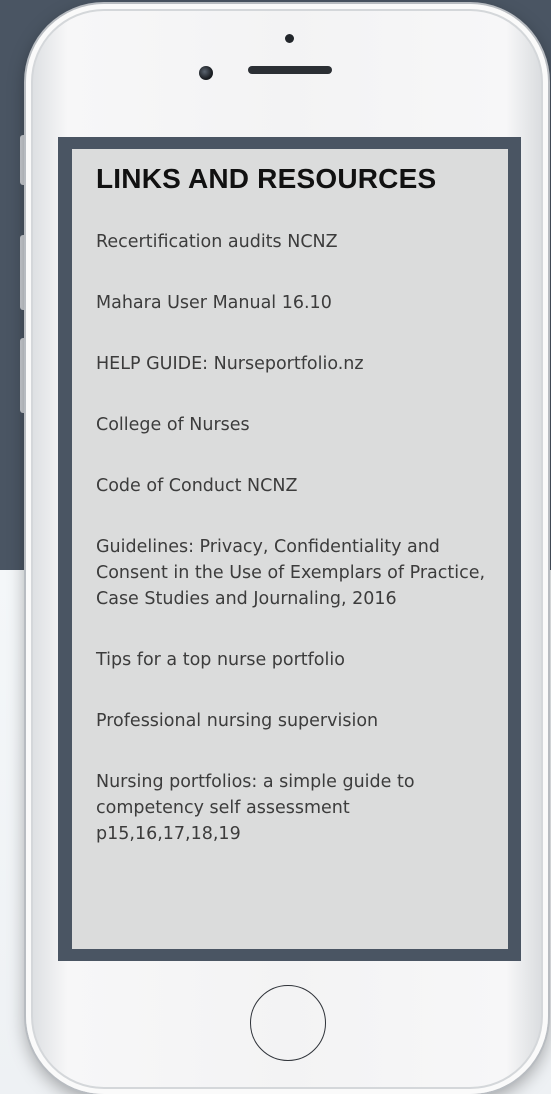  Describe the element at coordinates (296, 486) in the screenshot. I see `link-code-of-conduct: Code of Conduct NCNZ` at that location.